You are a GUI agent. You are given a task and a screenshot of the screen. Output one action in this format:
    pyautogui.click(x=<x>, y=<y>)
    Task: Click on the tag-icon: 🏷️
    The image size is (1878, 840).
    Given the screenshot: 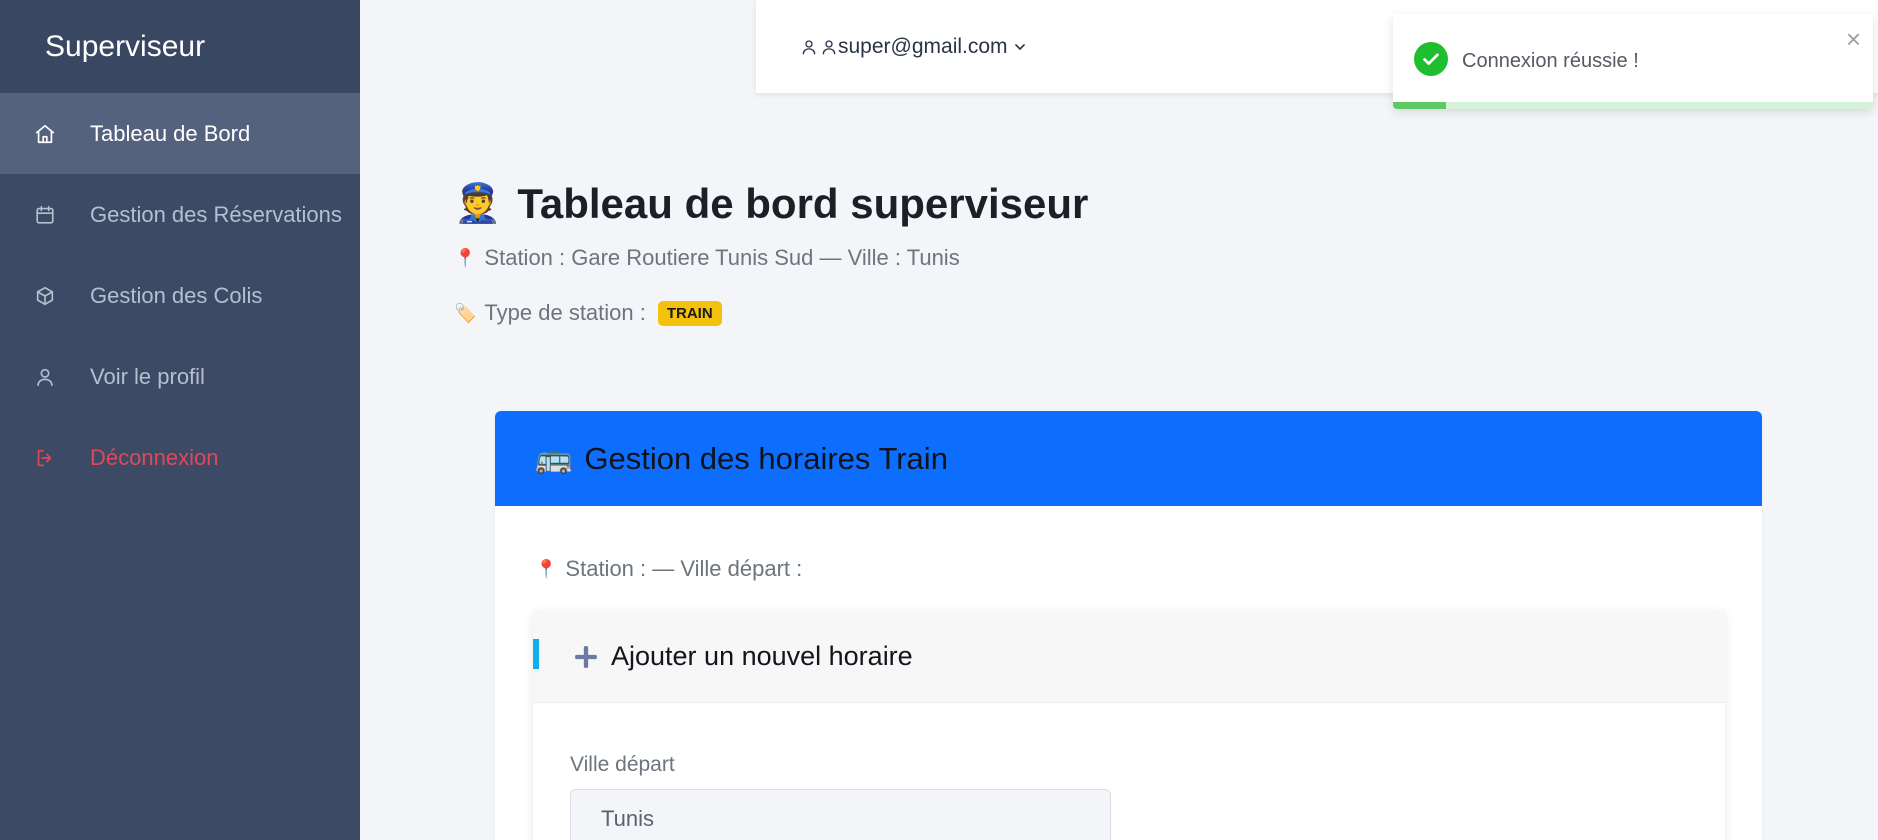 What is the action you would take?
    pyautogui.click(x=465, y=312)
    